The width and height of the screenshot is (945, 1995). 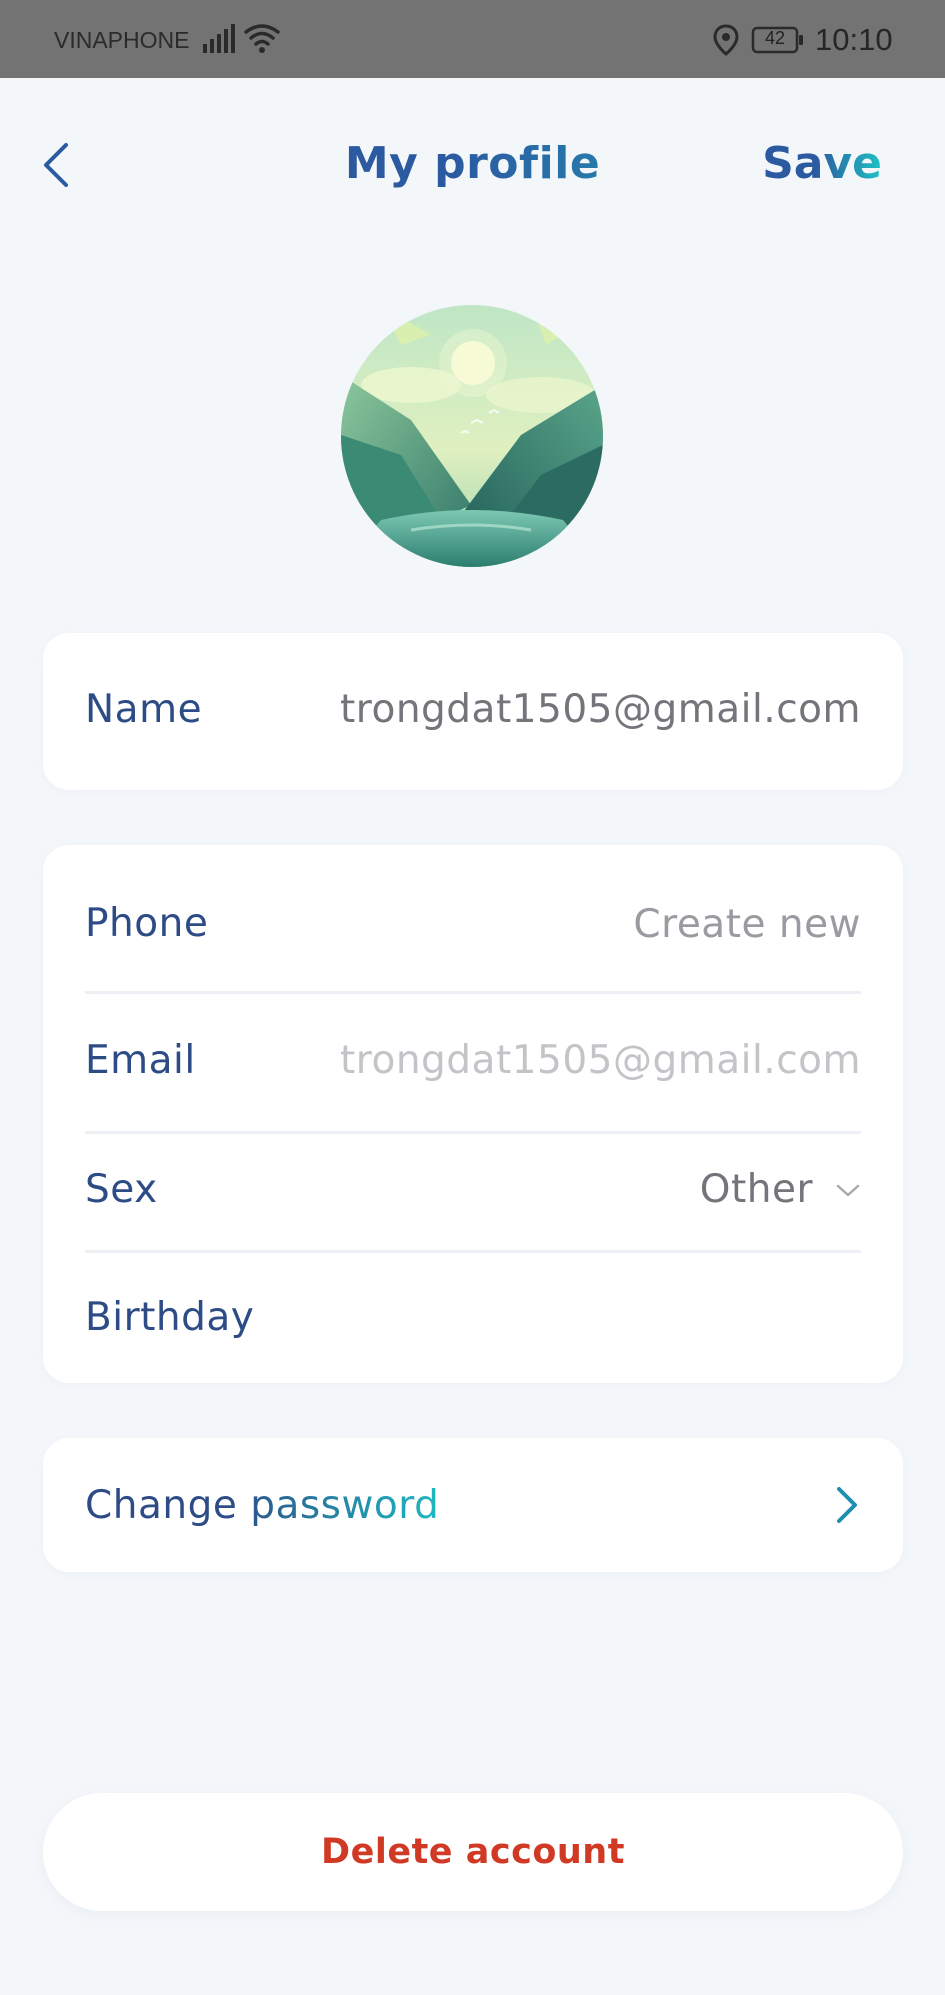 I want to click on phone-row: Phone Create new, so click(x=473, y=919).